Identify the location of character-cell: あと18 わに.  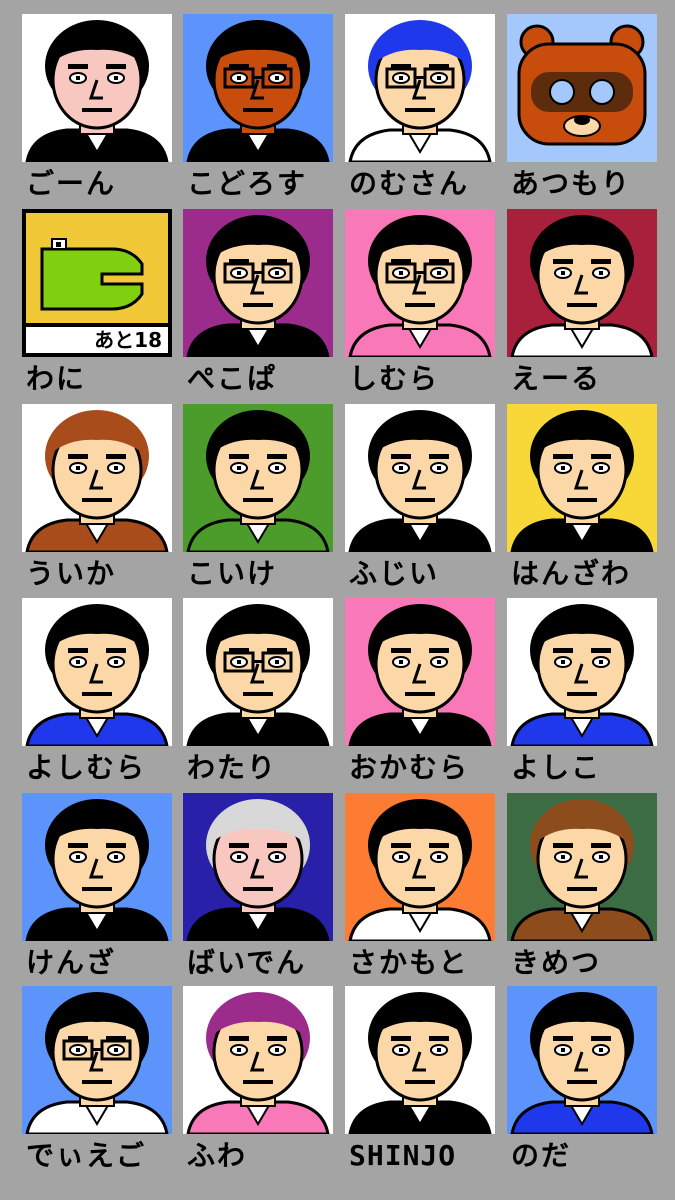
(97, 304).